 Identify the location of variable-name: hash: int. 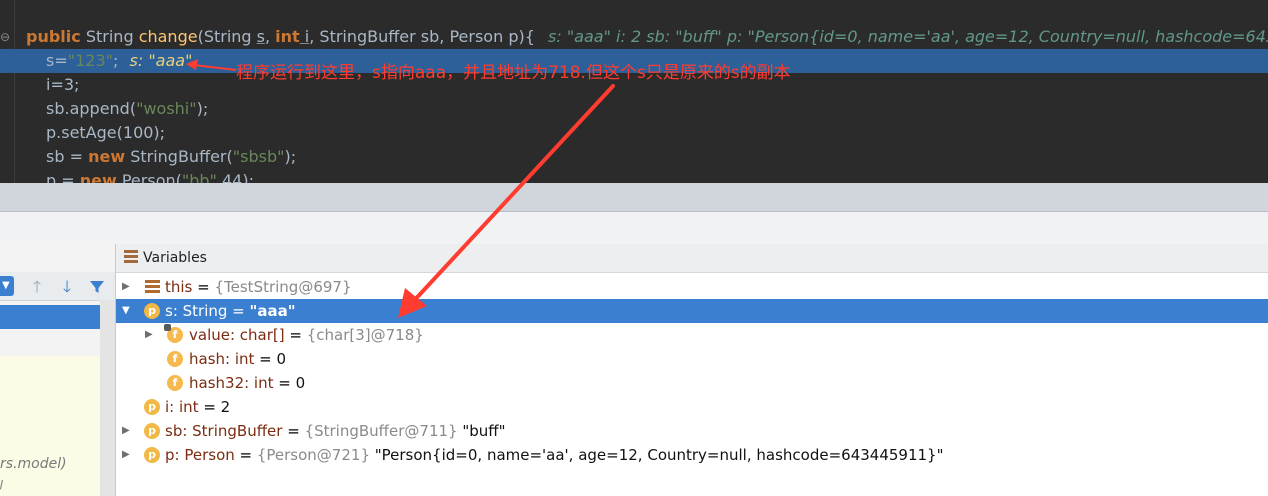
(222, 359).